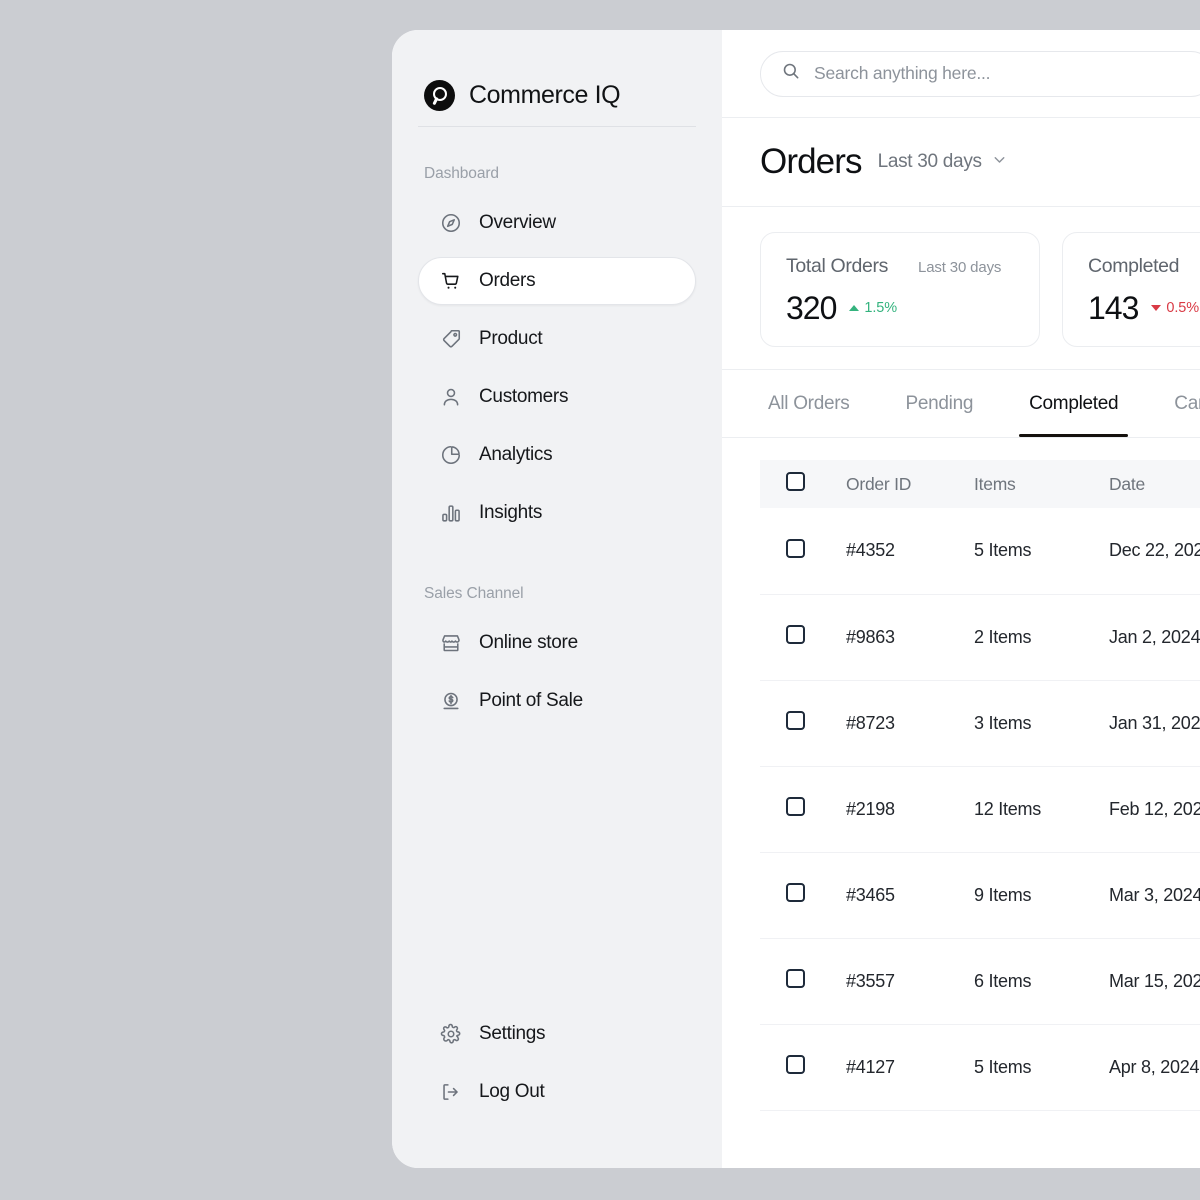 The height and width of the screenshot is (1200, 1200). Describe the element at coordinates (451, 281) in the screenshot. I see `cart-icon` at that location.